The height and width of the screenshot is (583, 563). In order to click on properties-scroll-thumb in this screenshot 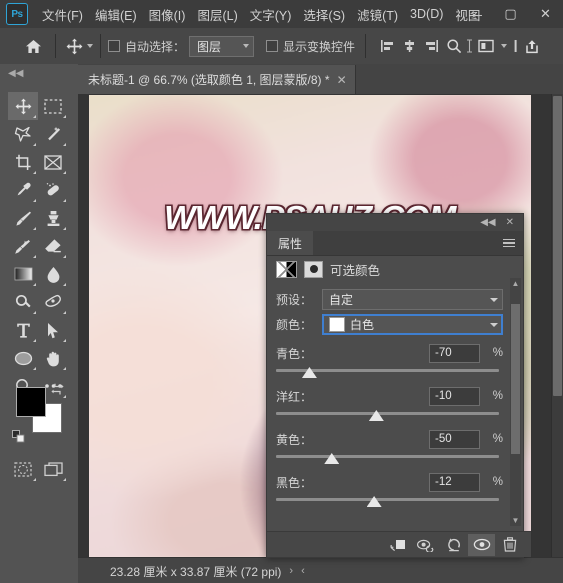, I will do `click(515, 379)`.